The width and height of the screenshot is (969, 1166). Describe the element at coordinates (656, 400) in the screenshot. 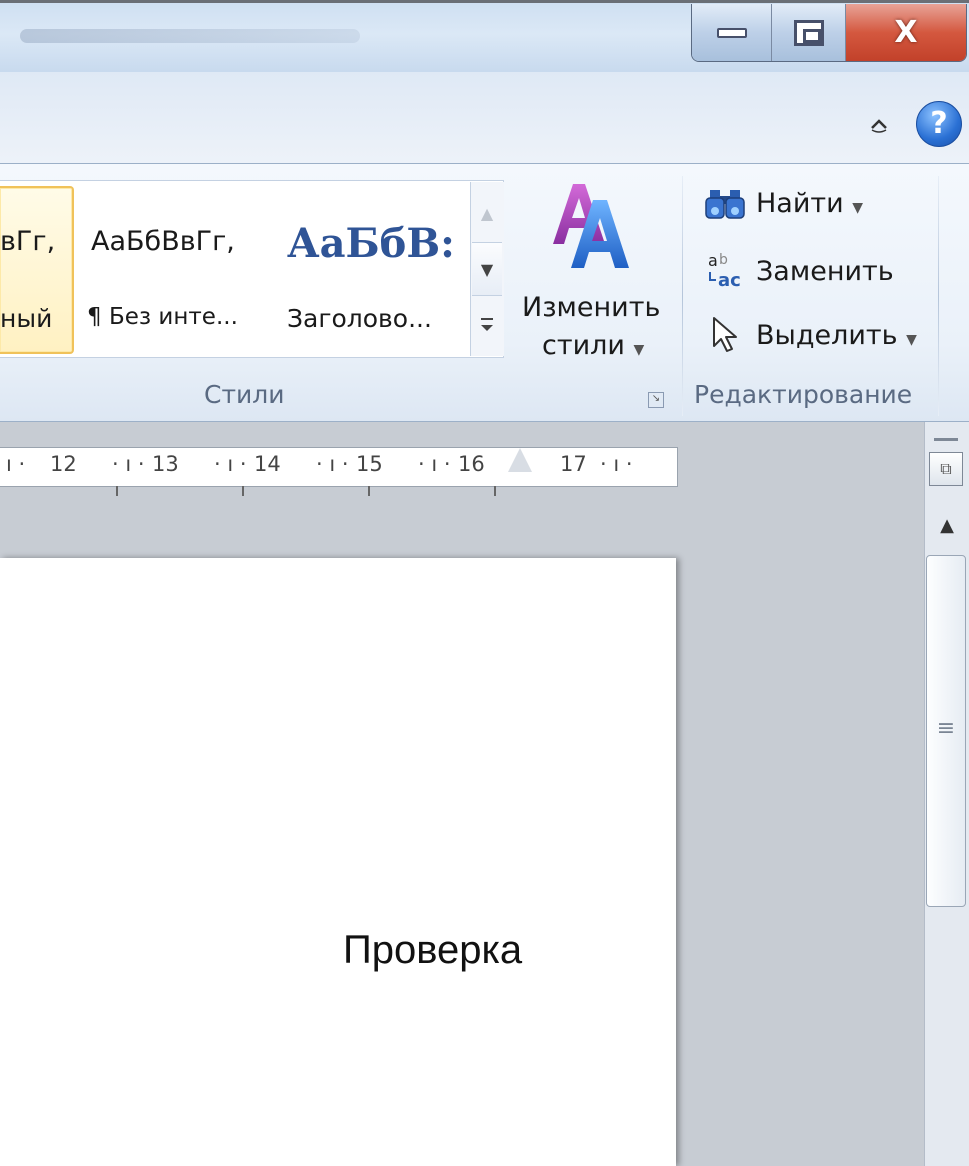

I see `styles-dialog-launcher-icon: ↘` at that location.